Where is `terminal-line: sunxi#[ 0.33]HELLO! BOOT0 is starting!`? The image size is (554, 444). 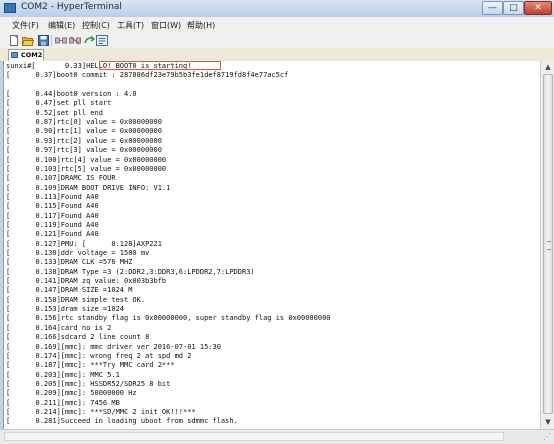
terminal-line: sunxi#[ 0.33]HELLO! BOOT0 is starting! is located at coordinates (99, 66).